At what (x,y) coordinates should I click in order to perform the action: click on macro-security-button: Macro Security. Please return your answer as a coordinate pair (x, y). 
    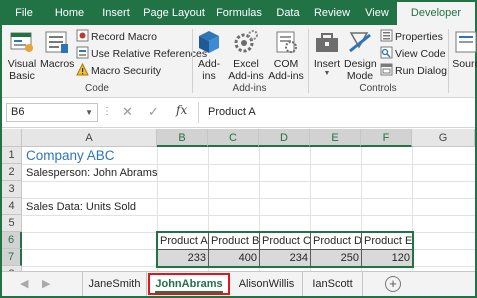
    Looking at the image, I should click on (118, 70).